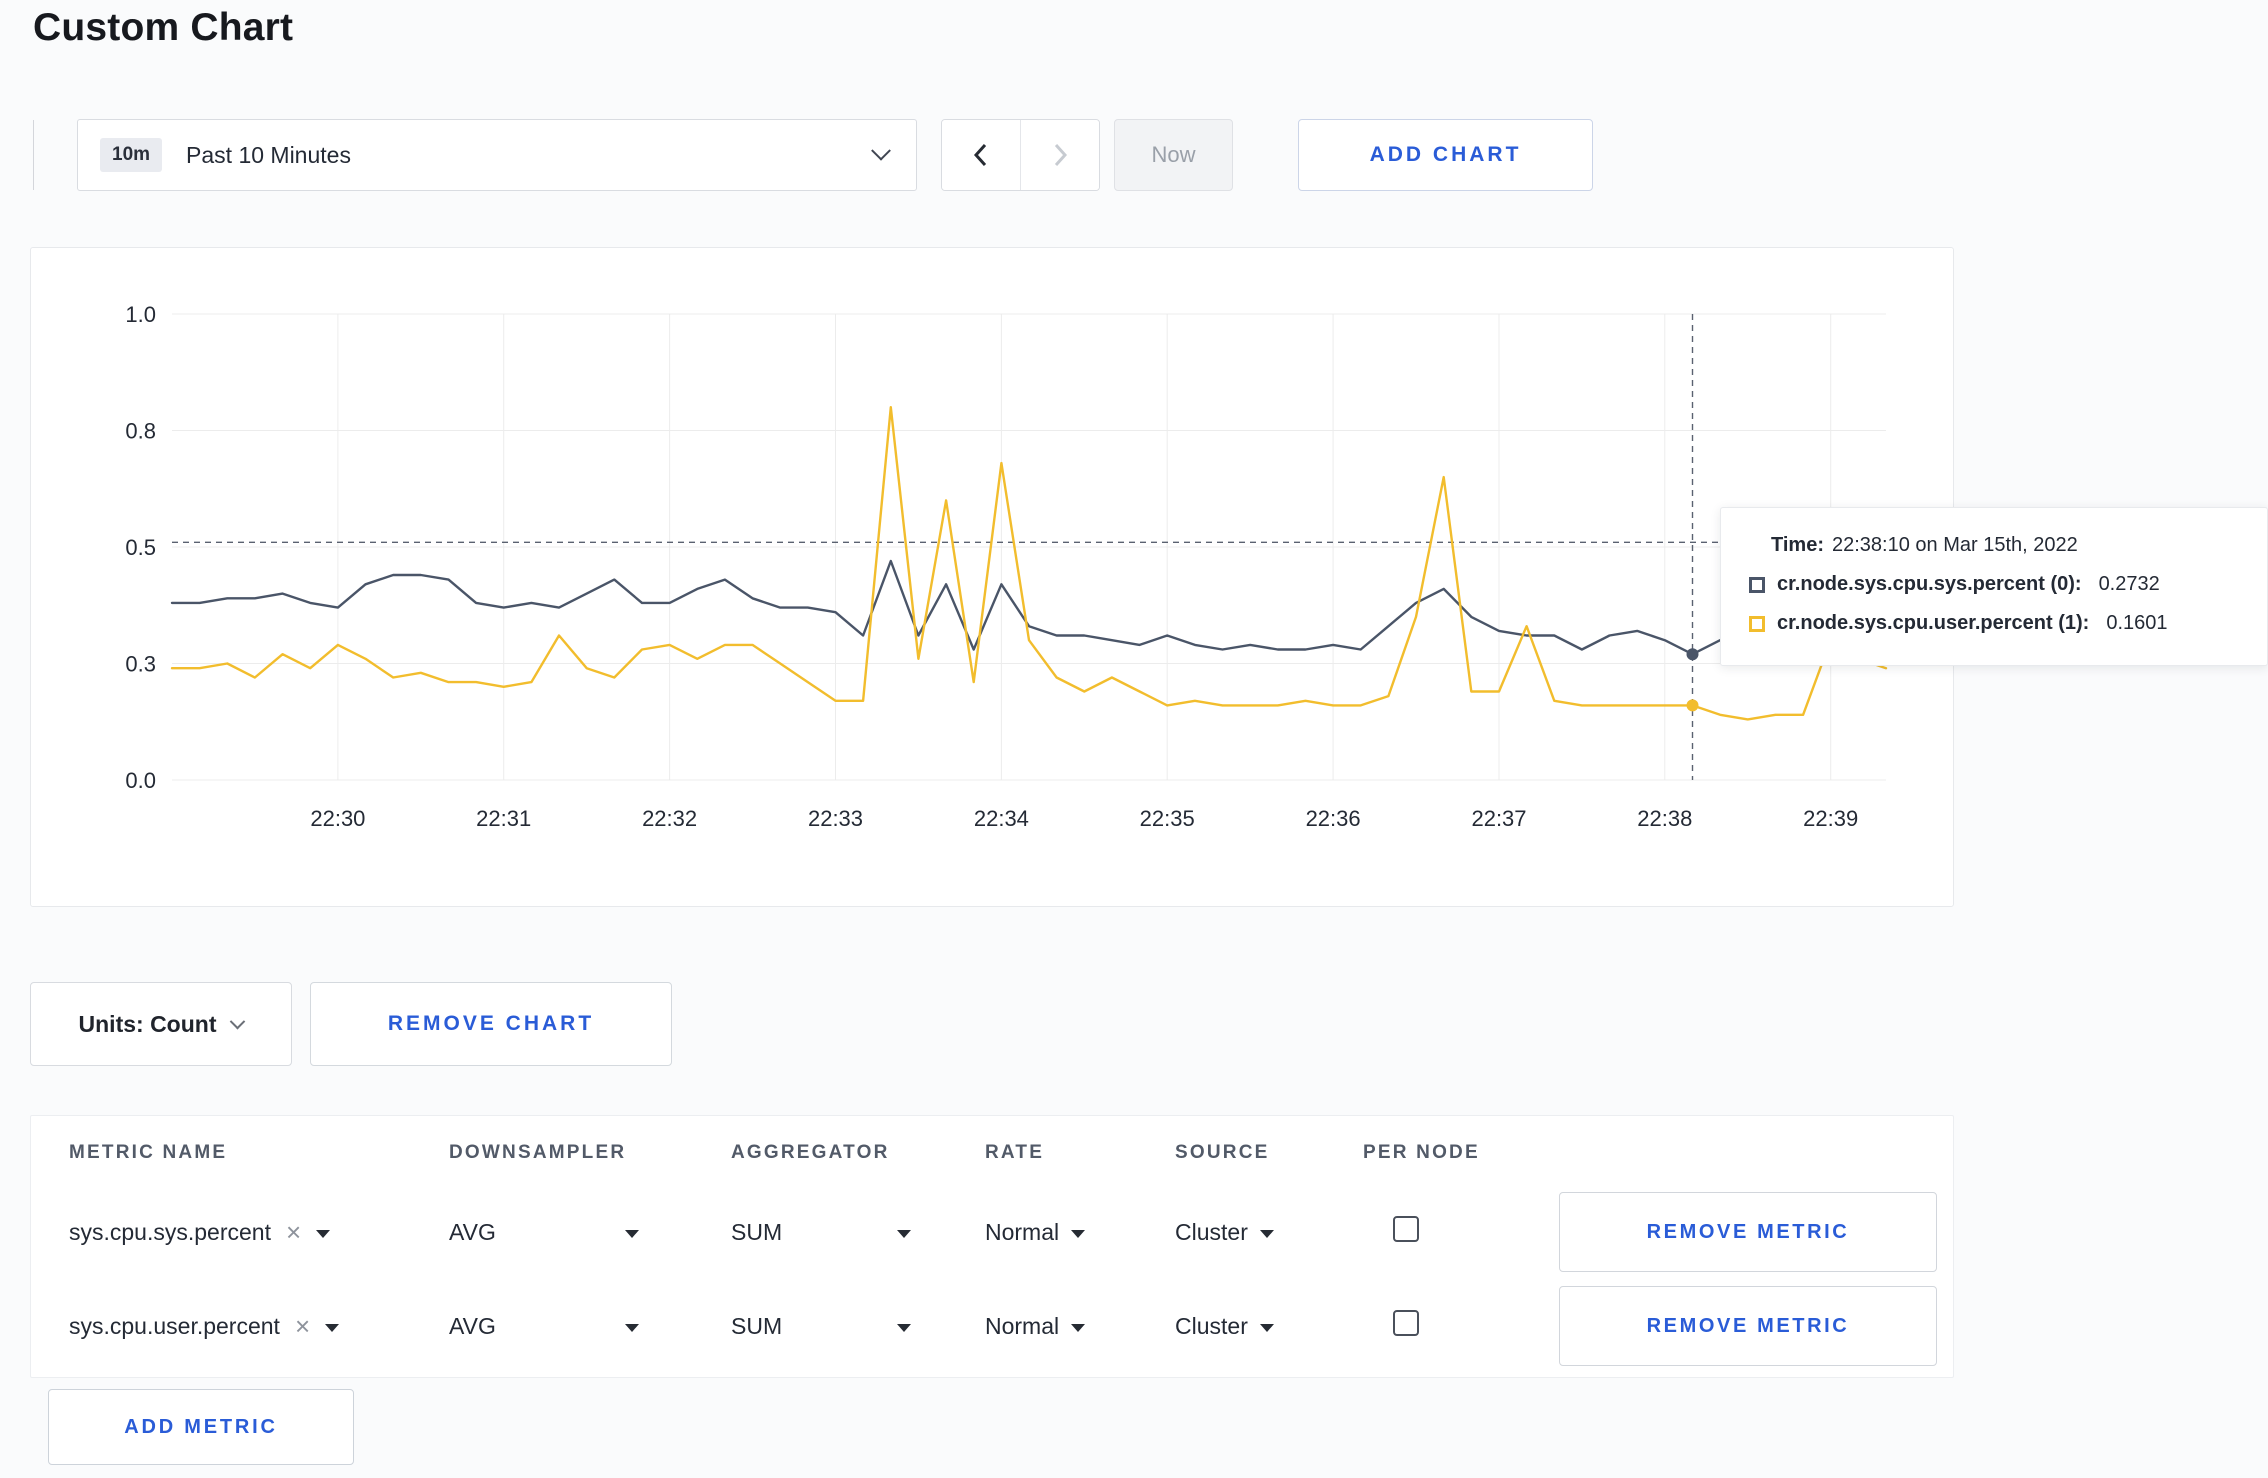 The height and width of the screenshot is (1478, 2268). Describe the element at coordinates (1797, 545) in the screenshot. I see `tooltip-time-label: Time:` at that location.